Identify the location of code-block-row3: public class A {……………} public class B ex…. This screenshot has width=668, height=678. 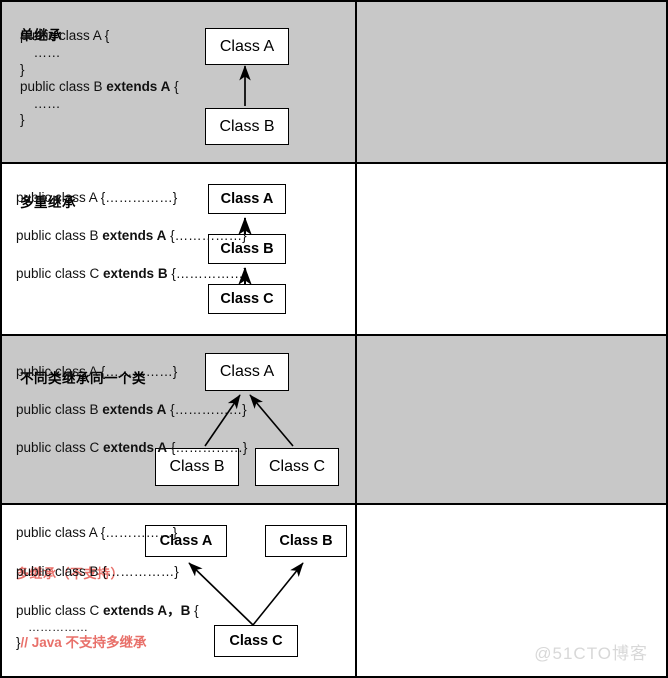
(131, 410).